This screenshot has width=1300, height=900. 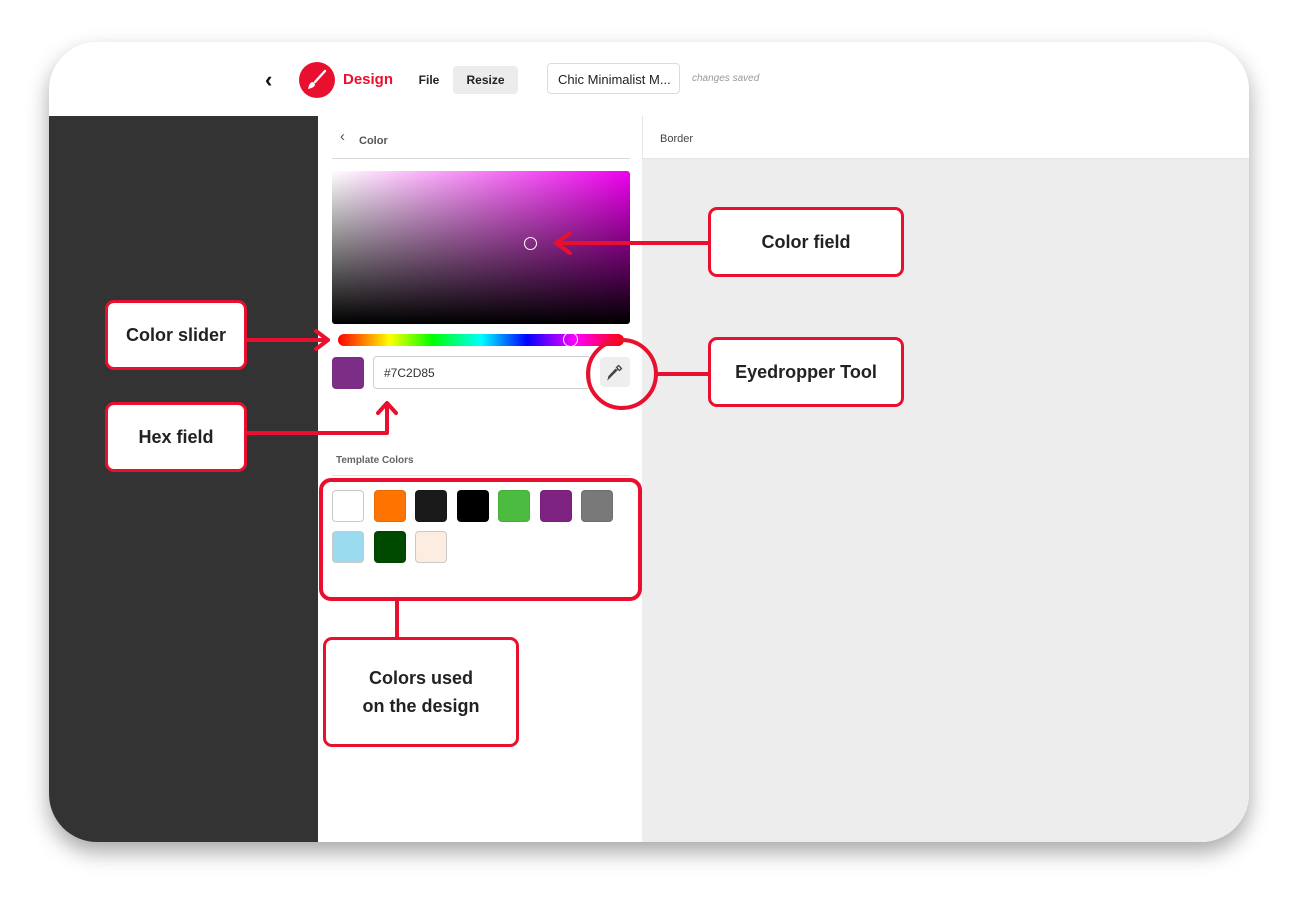 I want to click on callout-colors-used: Colors used on the design, so click(x=421, y=692).